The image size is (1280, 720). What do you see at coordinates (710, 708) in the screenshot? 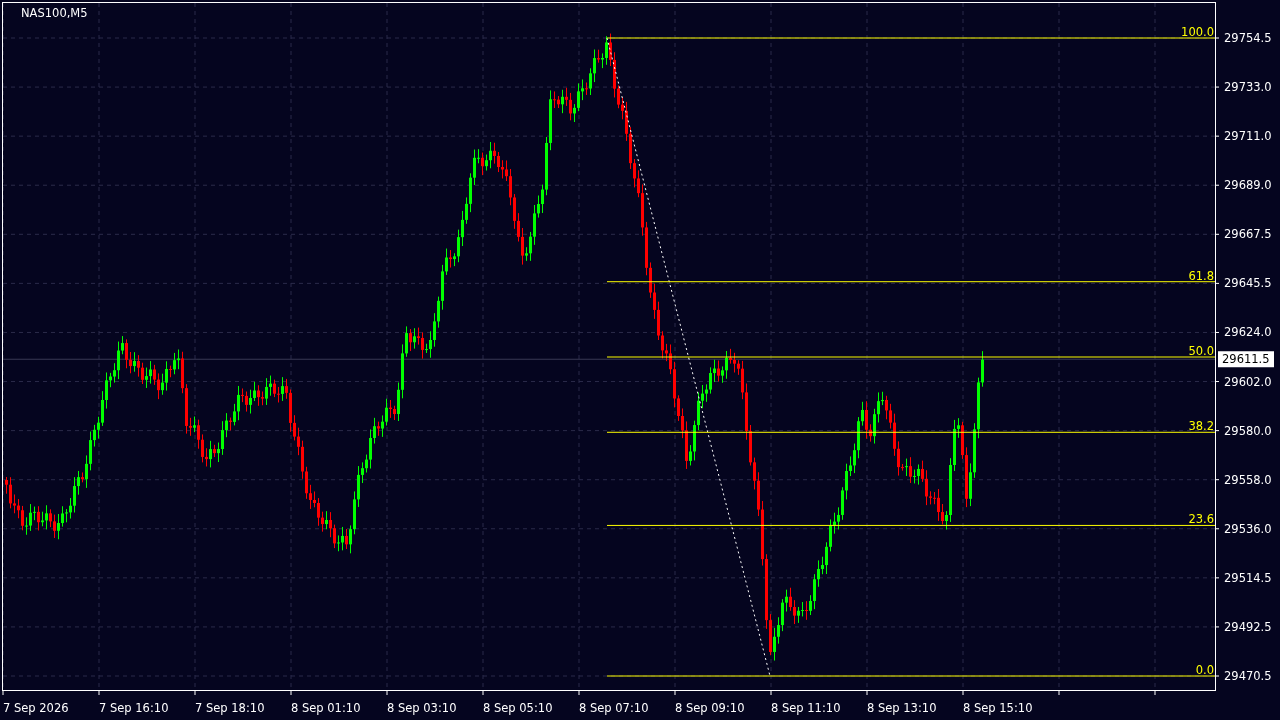
I see `time-tick-label: 8 Sep 09:10` at bounding box center [710, 708].